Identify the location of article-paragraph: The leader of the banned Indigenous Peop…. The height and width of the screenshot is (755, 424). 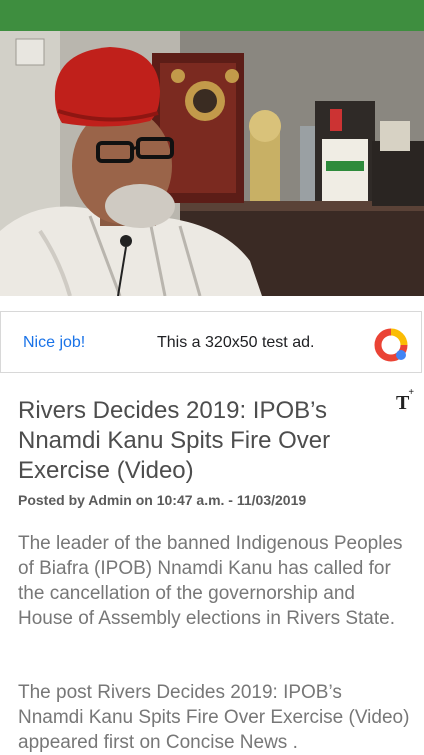
(210, 581).